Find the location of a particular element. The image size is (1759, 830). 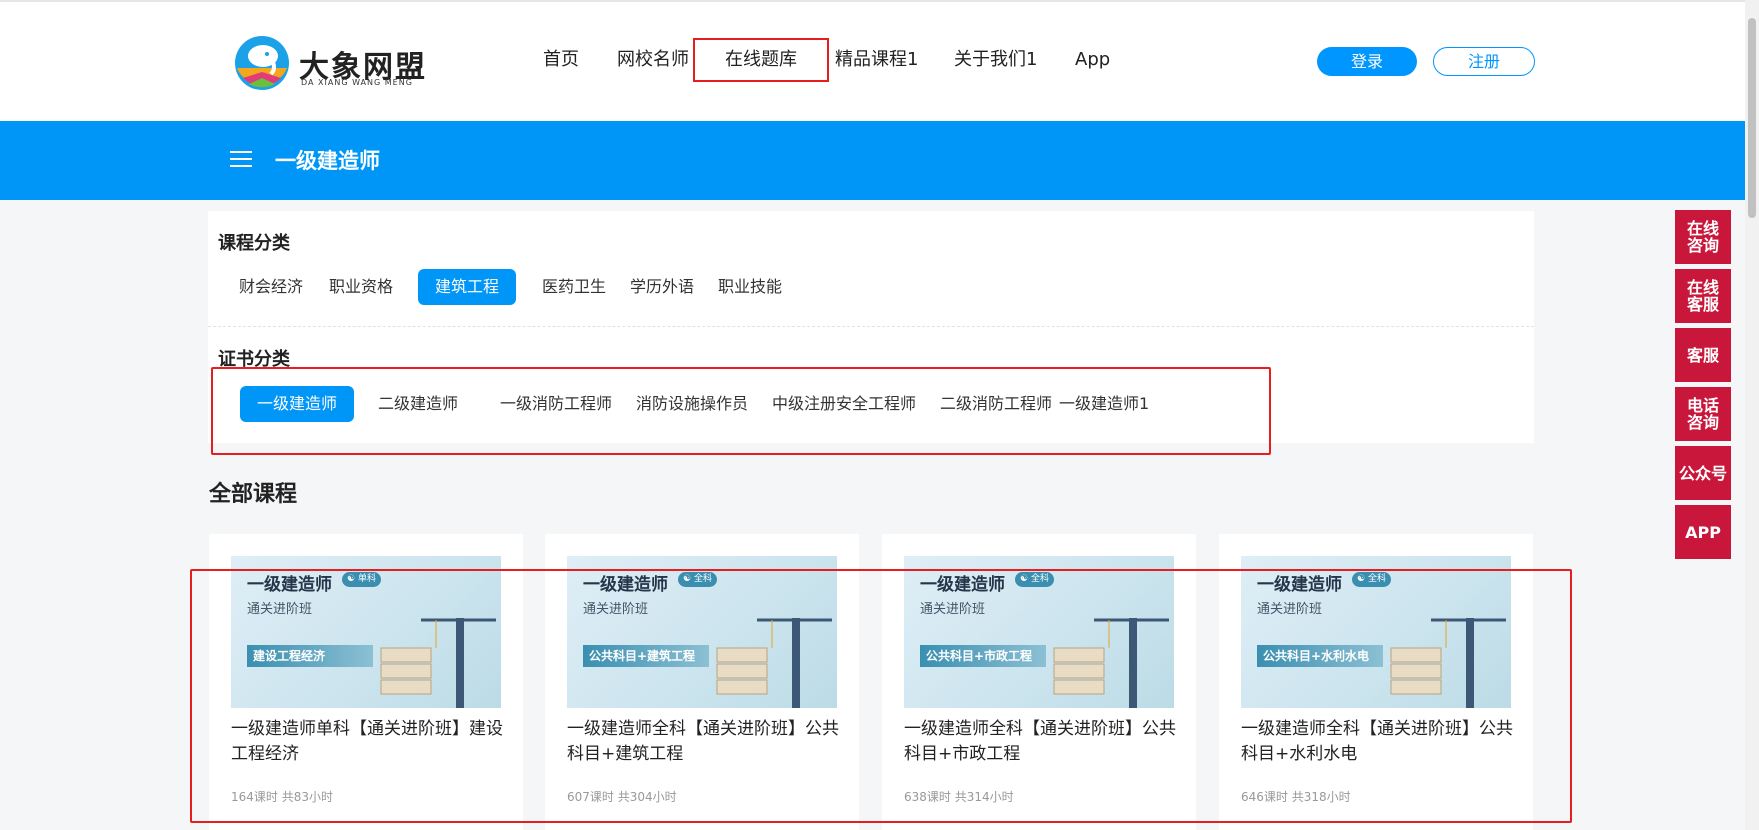

side-online-service: 在线 客服 is located at coordinates (1703, 296).